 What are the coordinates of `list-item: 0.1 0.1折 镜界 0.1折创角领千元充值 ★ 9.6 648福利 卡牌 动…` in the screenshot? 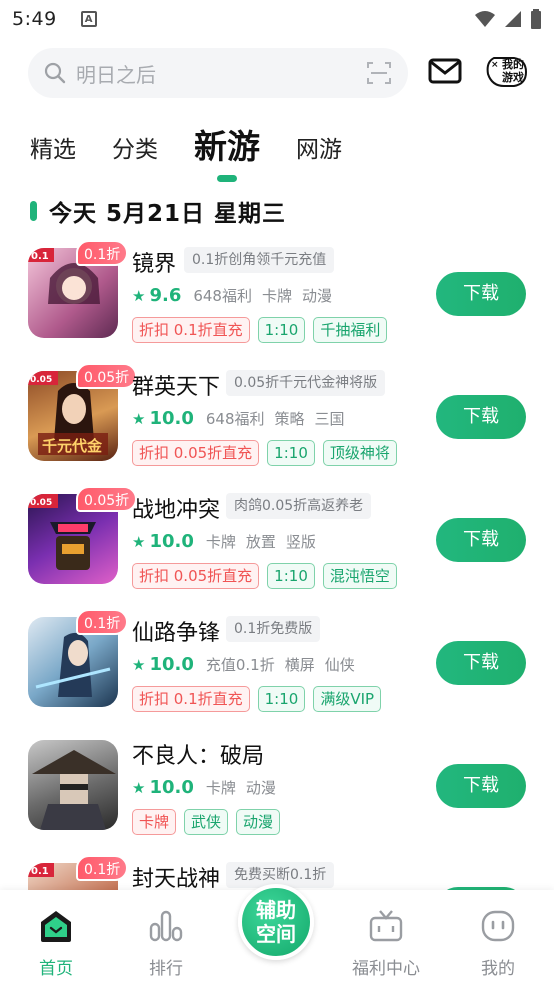 It's located at (277, 295).